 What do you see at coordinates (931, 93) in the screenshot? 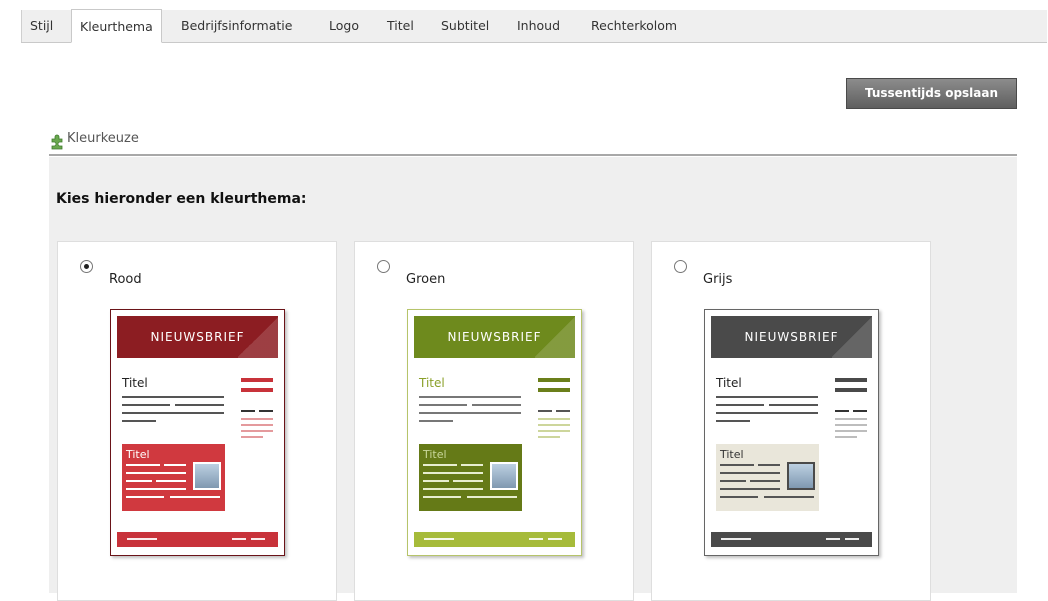
I see `save-interim-button: Tussentijds opslaan` at bounding box center [931, 93].